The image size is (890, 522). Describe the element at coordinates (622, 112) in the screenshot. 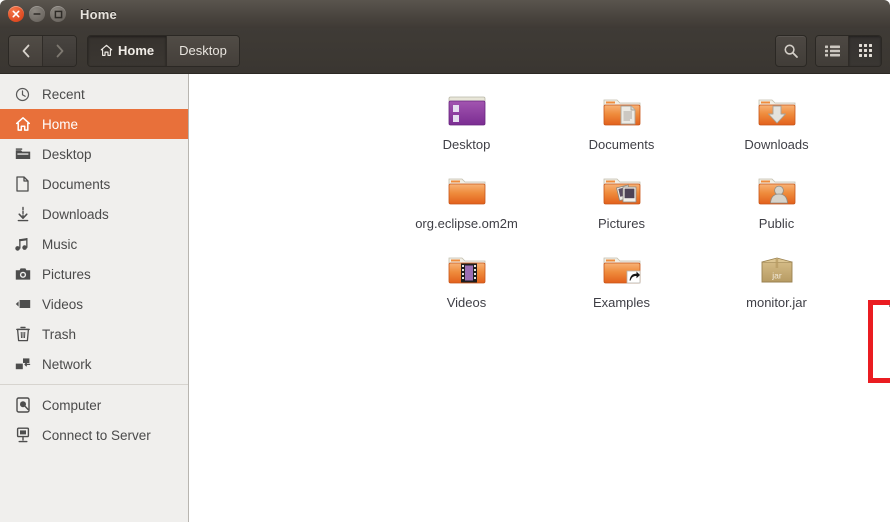

I see `folder-documents-icon` at that location.